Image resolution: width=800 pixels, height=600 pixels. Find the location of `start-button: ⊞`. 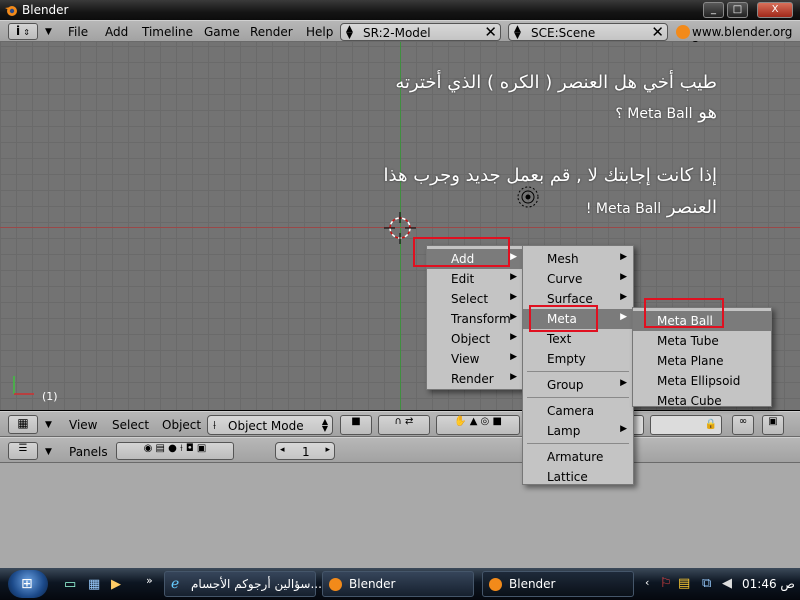

start-button: ⊞ is located at coordinates (28, 584).